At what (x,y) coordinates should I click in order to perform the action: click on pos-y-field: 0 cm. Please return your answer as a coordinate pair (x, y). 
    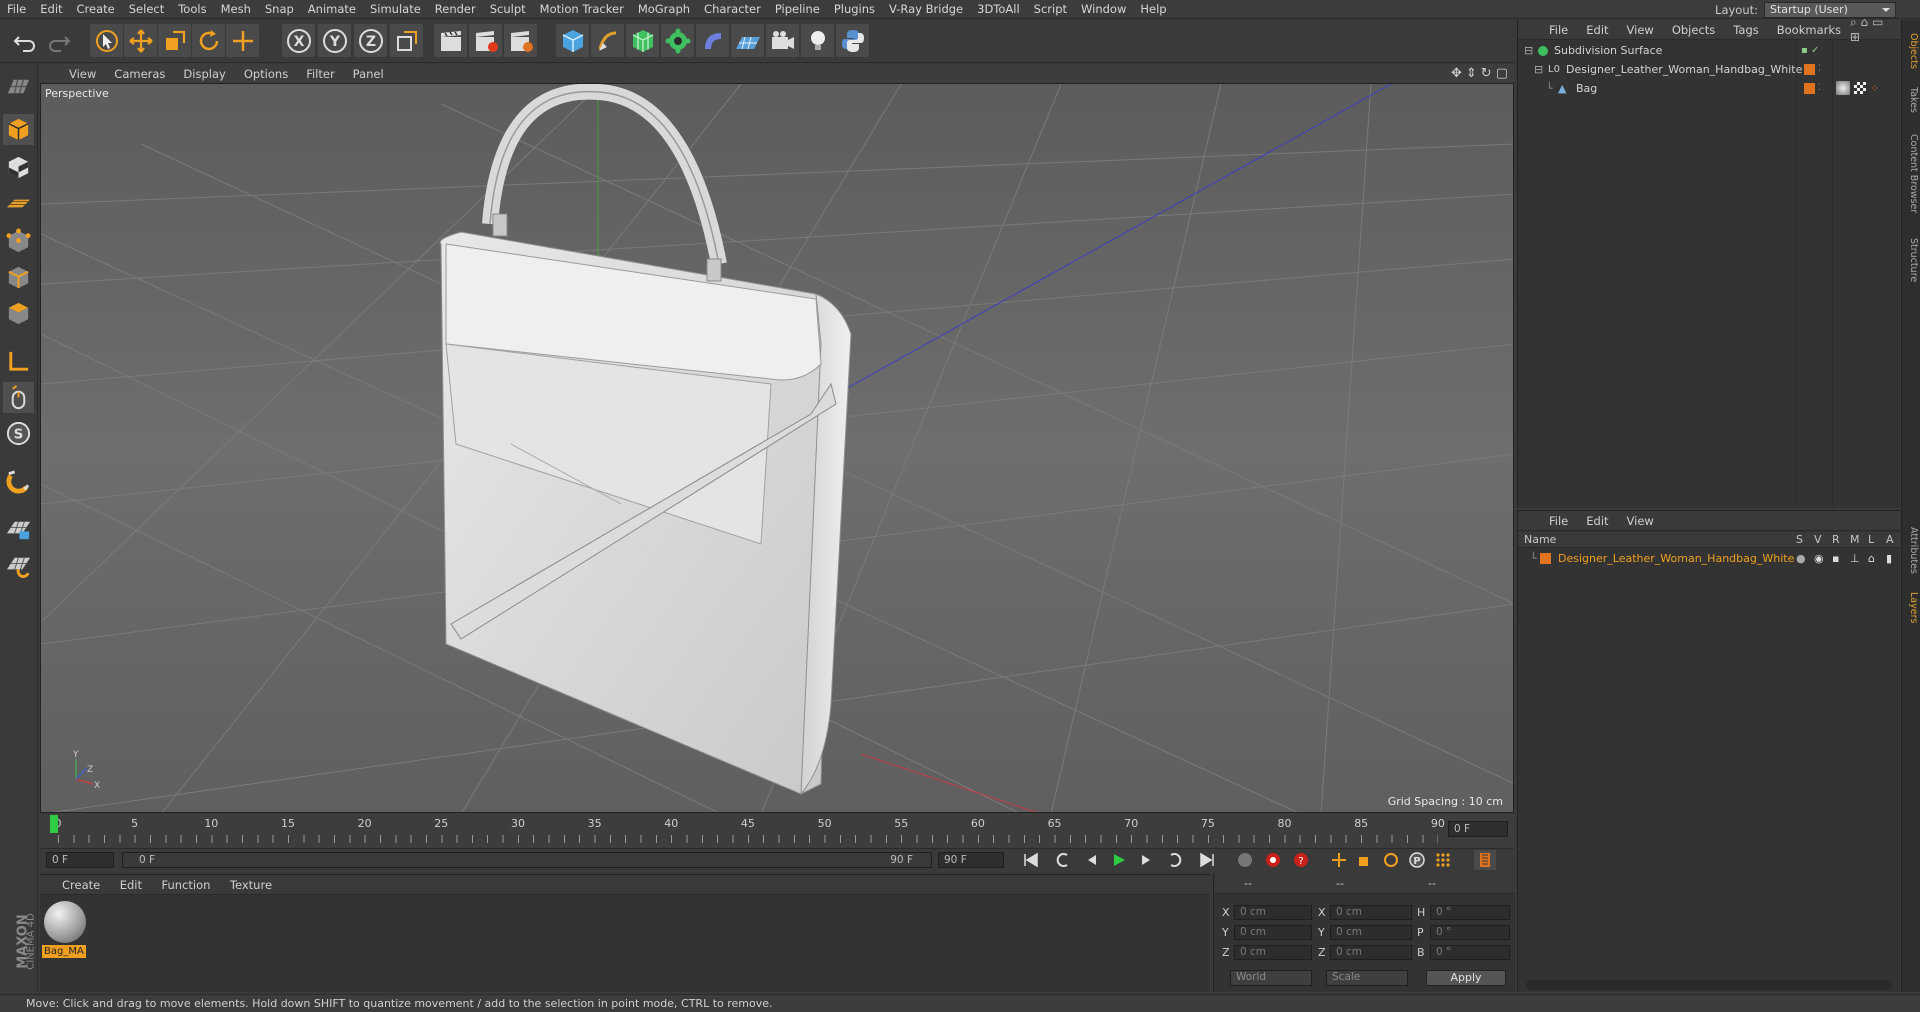
    Looking at the image, I should click on (1273, 932).